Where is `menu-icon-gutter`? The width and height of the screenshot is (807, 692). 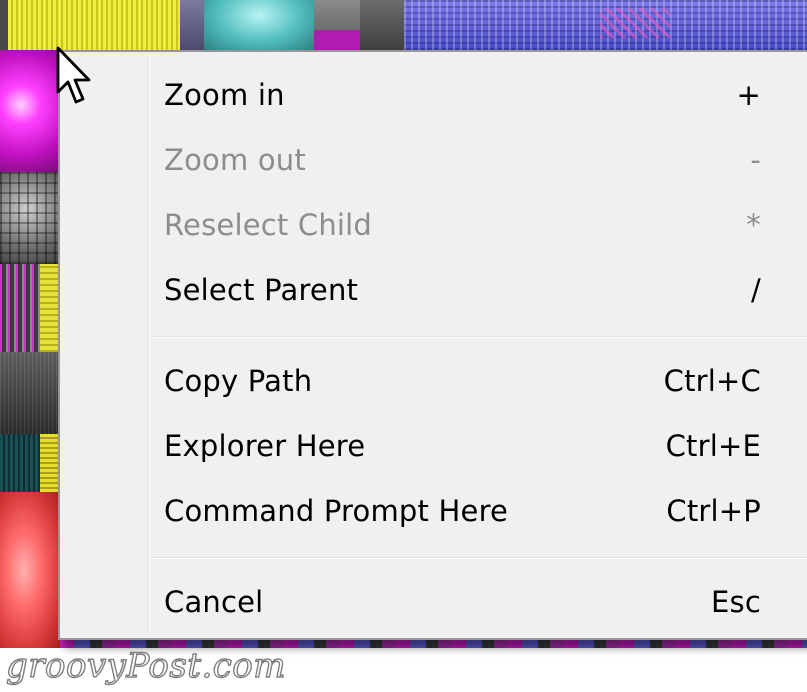
menu-icon-gutter is located at coordinates (104, 345).